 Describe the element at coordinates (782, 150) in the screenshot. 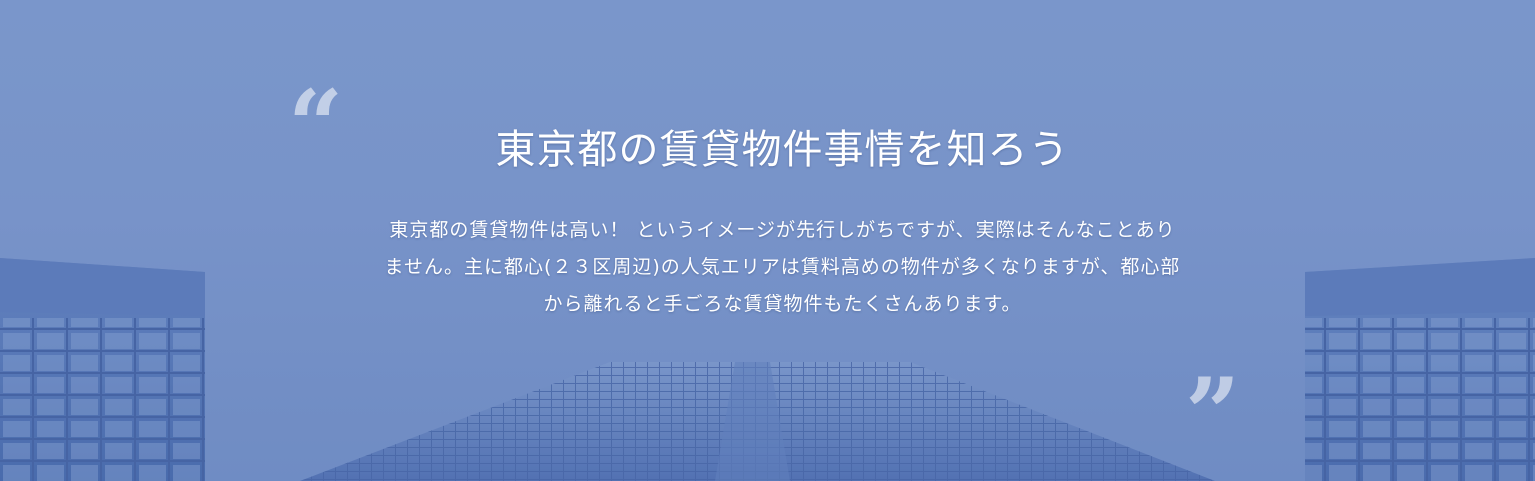

I see `page-title: 東京都の賃貸物件事情を知ろう` at that location.